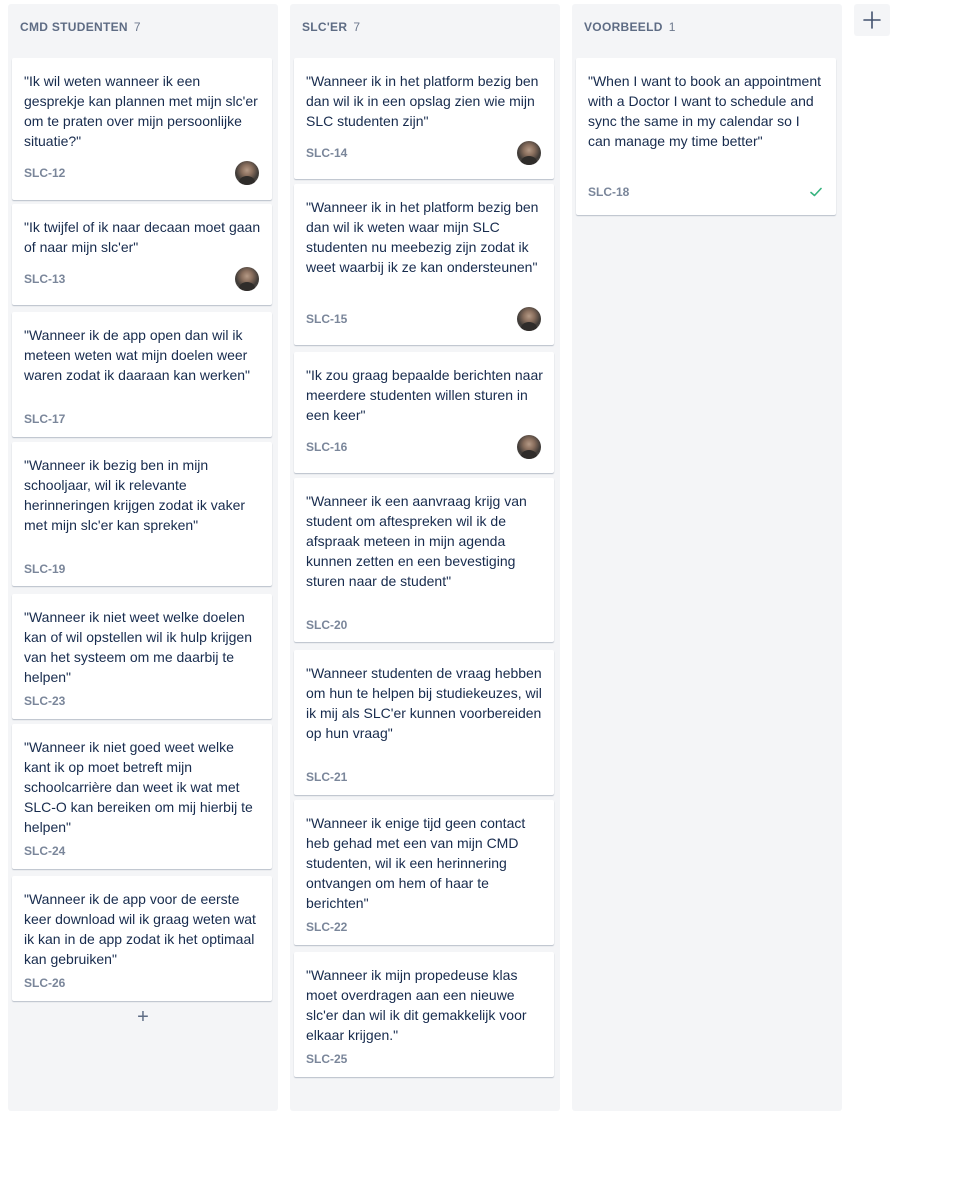  What do you see at coordinates (44, 983) in the screenshot?
I see `issue-key: SLC-26` at bounding box center [44, 983].